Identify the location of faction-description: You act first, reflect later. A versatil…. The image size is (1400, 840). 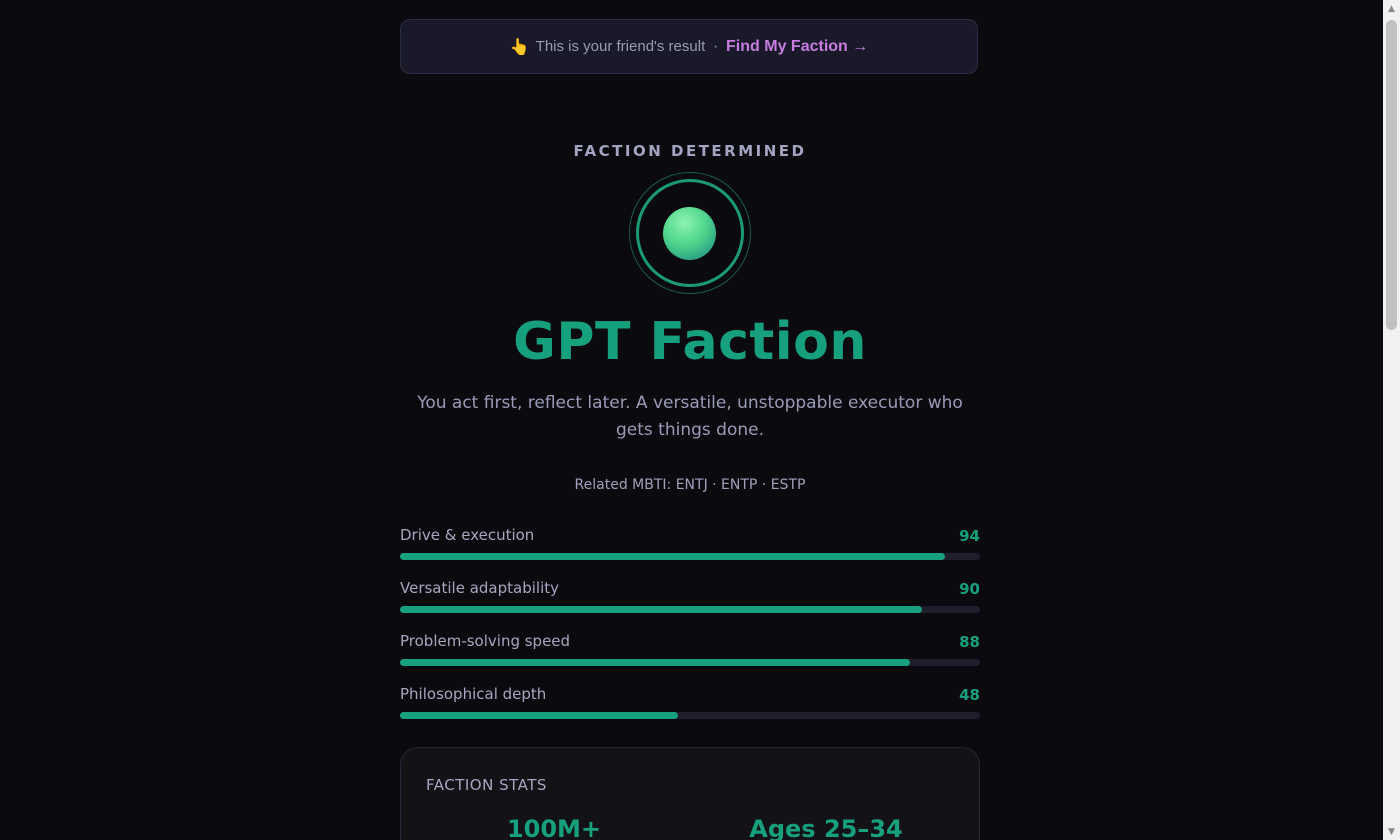
(690, 416).